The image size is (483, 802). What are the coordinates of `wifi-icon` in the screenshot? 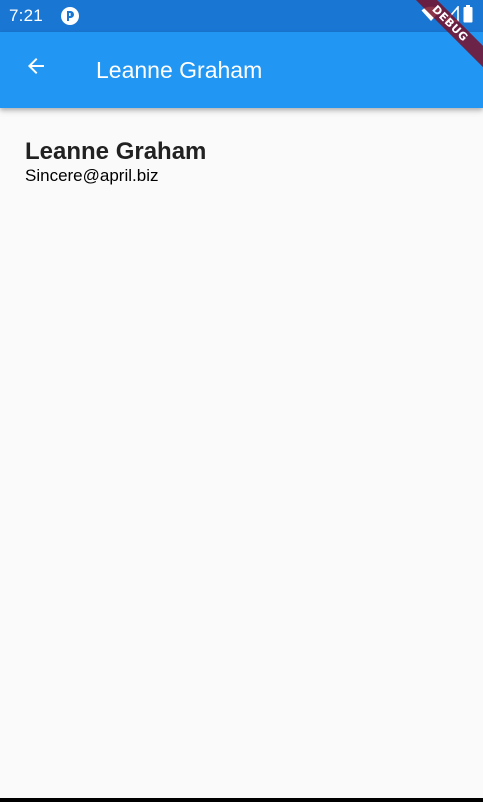 It's located at (431, 16).